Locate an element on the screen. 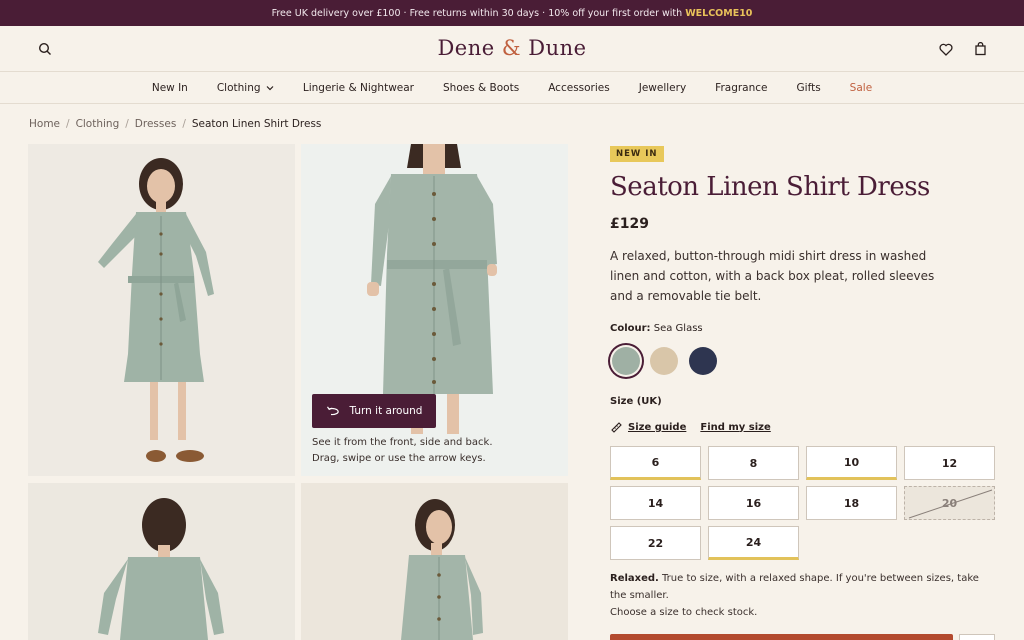  size-button-16: 16 is located at coordinates (753, 503).